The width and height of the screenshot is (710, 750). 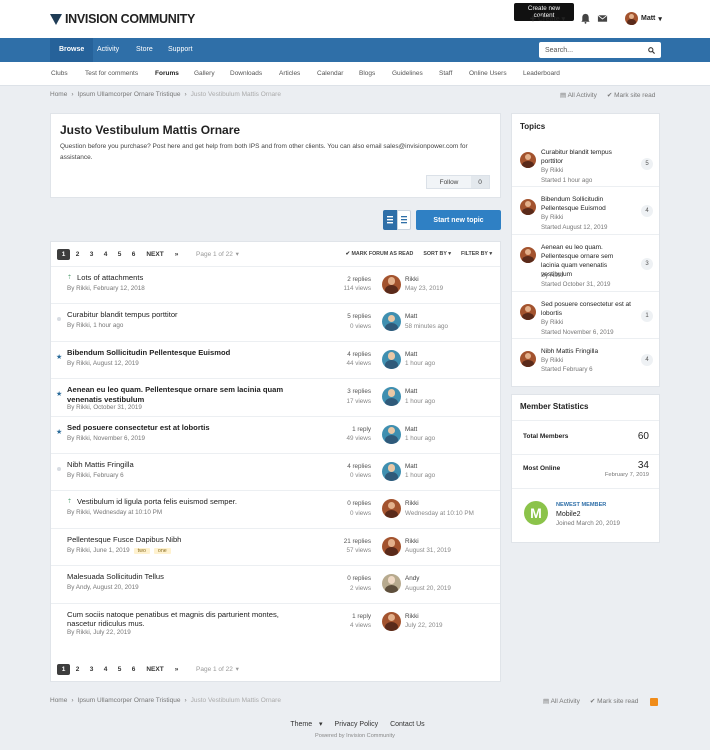 What do you see at coordinates (439, 513) in the screenshot?
I see `last-post-time: Wednesday at 10:10 PM` at bounding box center [439, 513].